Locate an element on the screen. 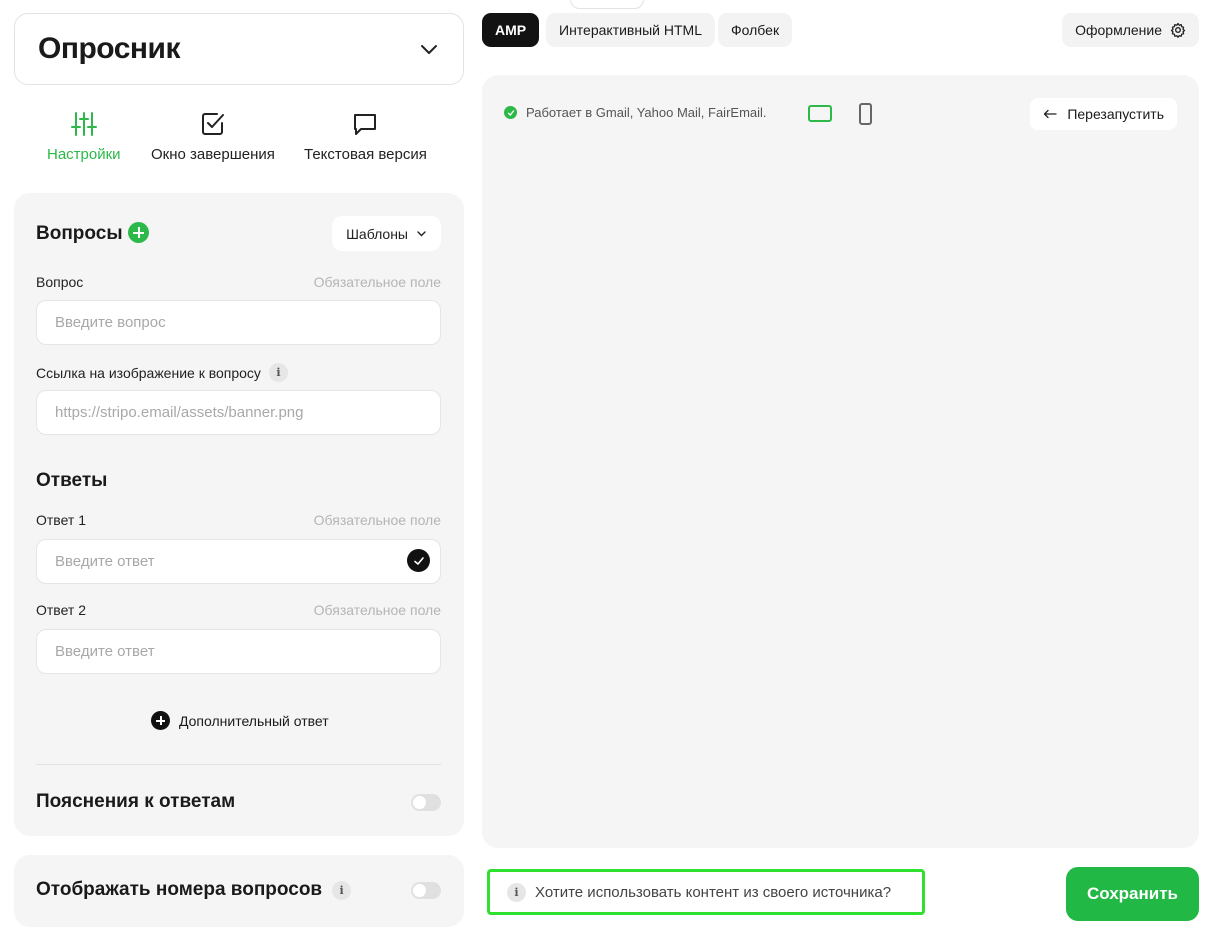 The height and width of the screenshot is (938, 1216). templates-button: Шаблоны is located at coordinates (386, 233).